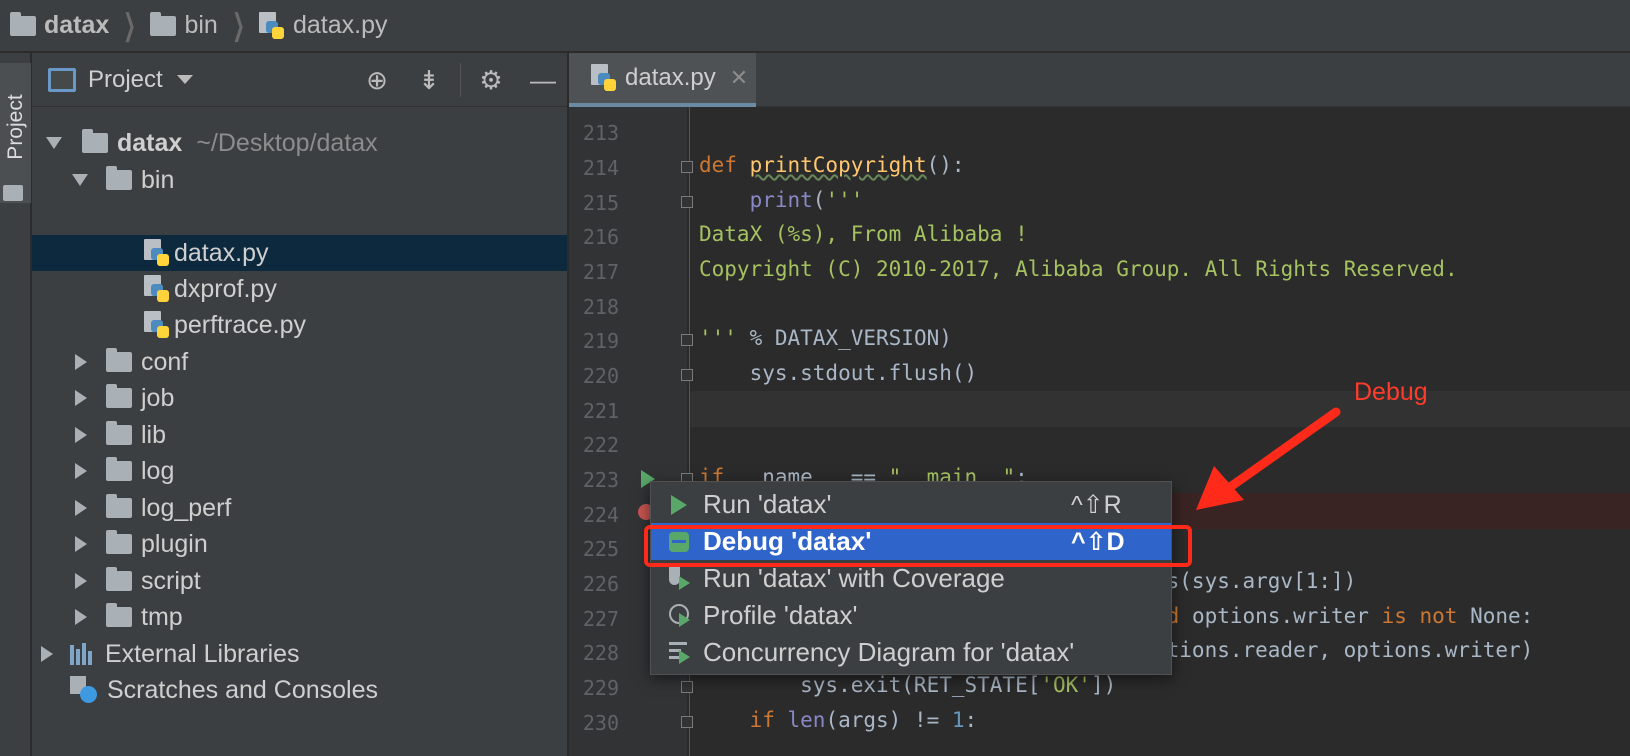 The height and width of the screenshot is (756, 1630). I want to click on annotation-arrow, so click(1268, 458).